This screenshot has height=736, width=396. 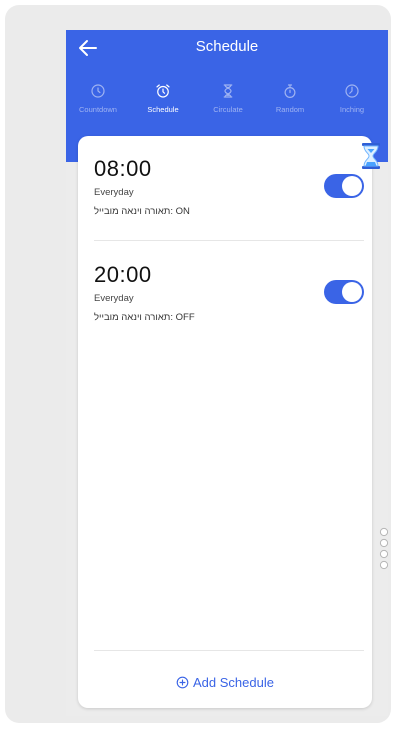 What do you see at coordinates (229, 240) in the screenshot?
I see `item-divider` at bounding box center [229, 240].